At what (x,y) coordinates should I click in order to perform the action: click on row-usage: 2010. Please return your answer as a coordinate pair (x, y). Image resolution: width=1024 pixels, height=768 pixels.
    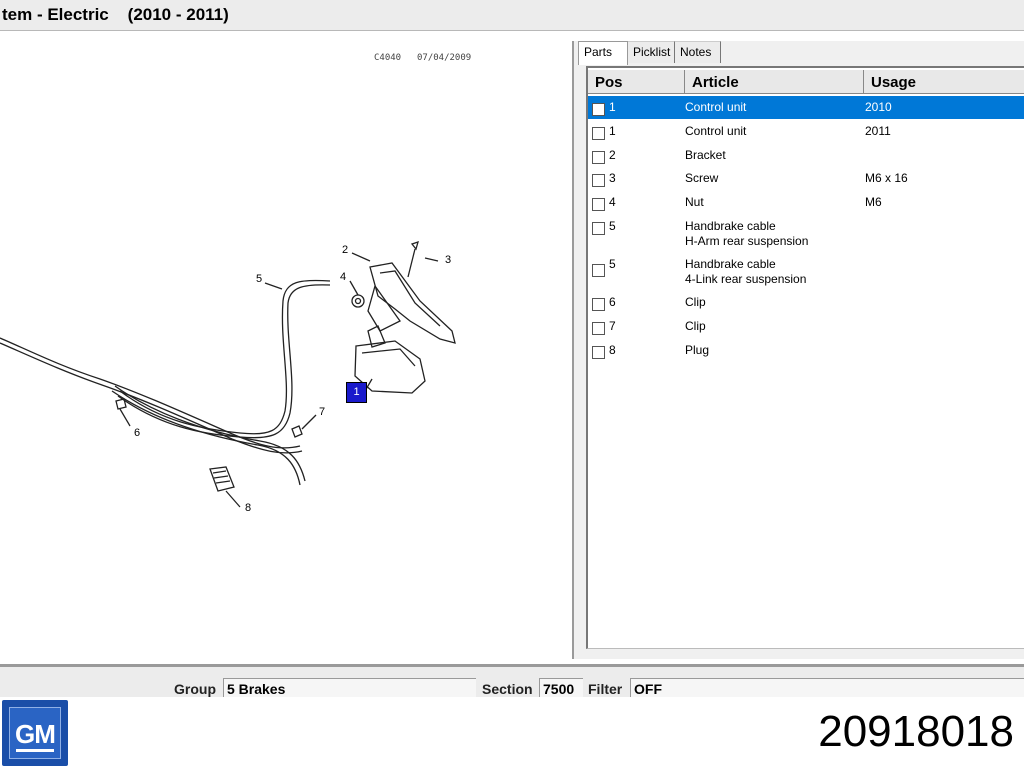
    Looking at the image, I should click on (878, 107).